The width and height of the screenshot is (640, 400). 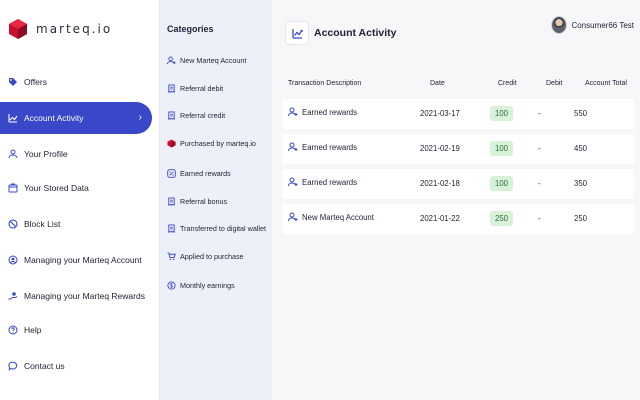 What do you see at coordinates (83, 260) in the screenshot?
I see `sidebar-item-label: Managing your Marteq Account` at bounding box center [83, 260].